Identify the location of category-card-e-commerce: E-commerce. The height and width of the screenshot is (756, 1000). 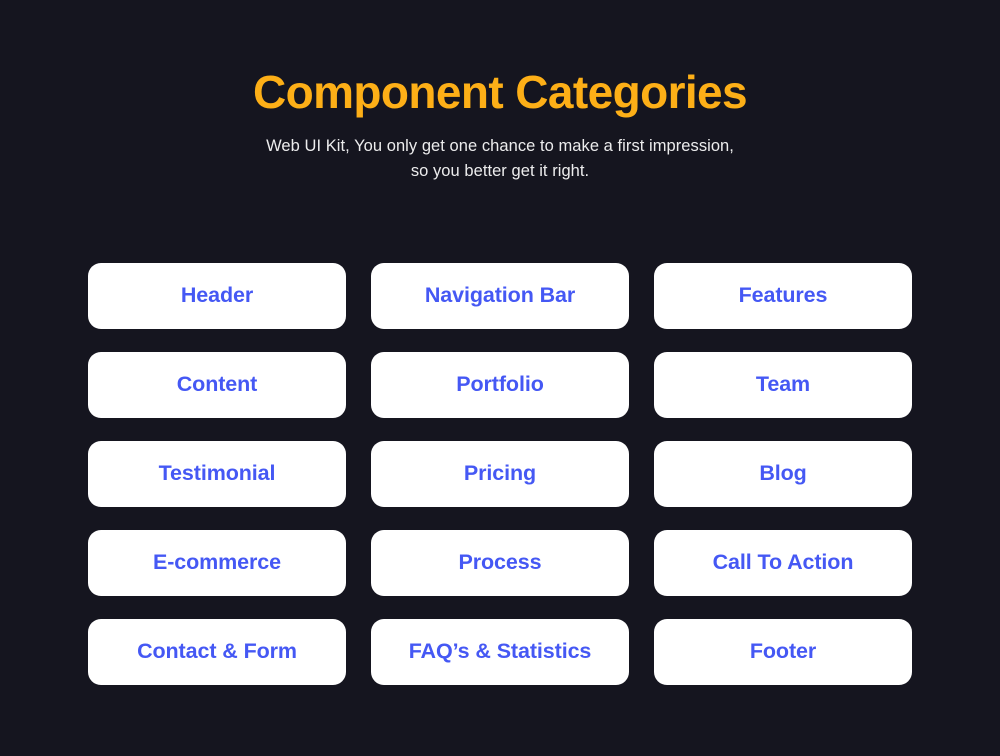
(217, 563).